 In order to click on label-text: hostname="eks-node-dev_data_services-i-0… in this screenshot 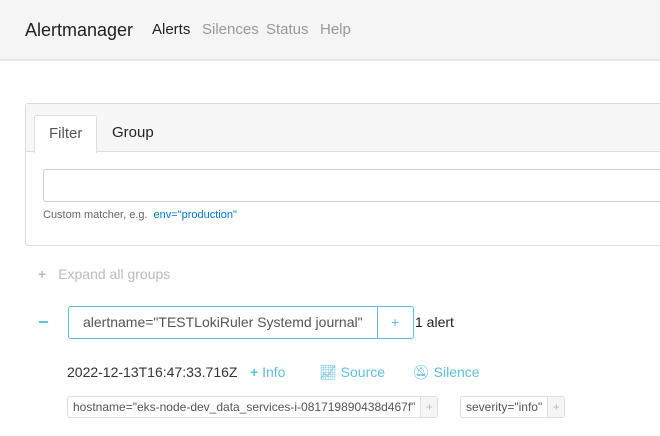, I will do `click(245, 407)`.